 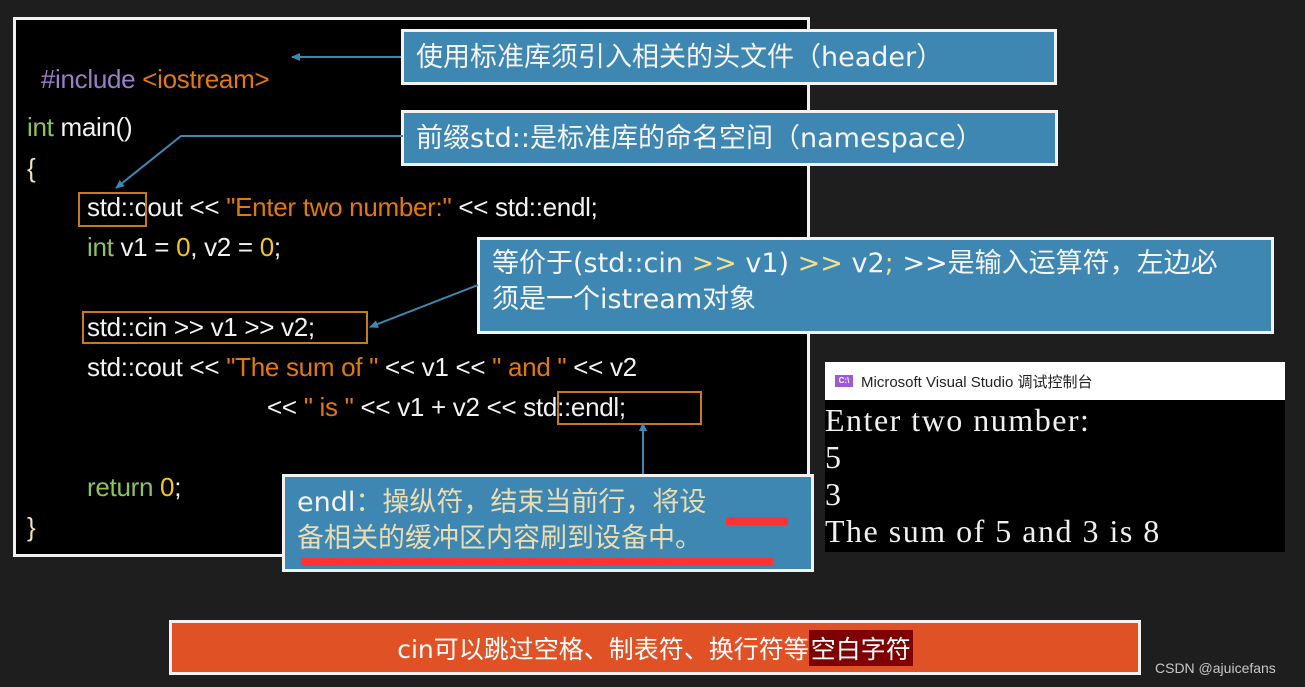 I want to click on main-signature: main(), so click(x=93, y=127).